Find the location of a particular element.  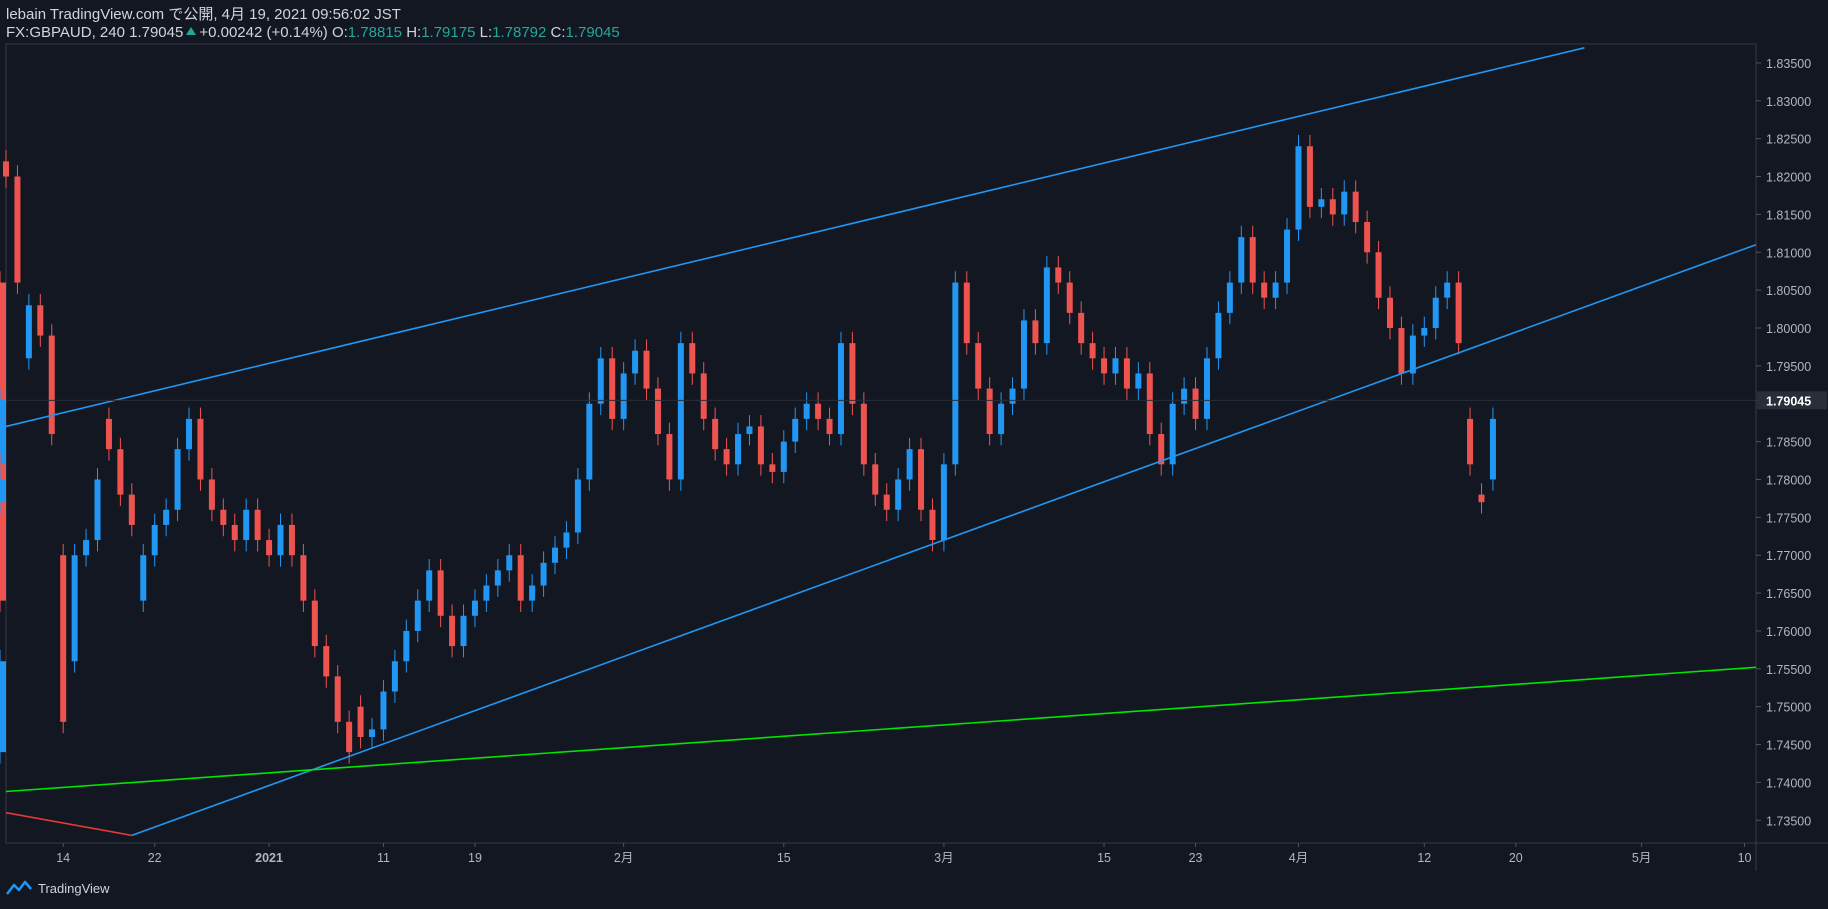

x-tick-label: 10 is located at coordinates (1745, 858).